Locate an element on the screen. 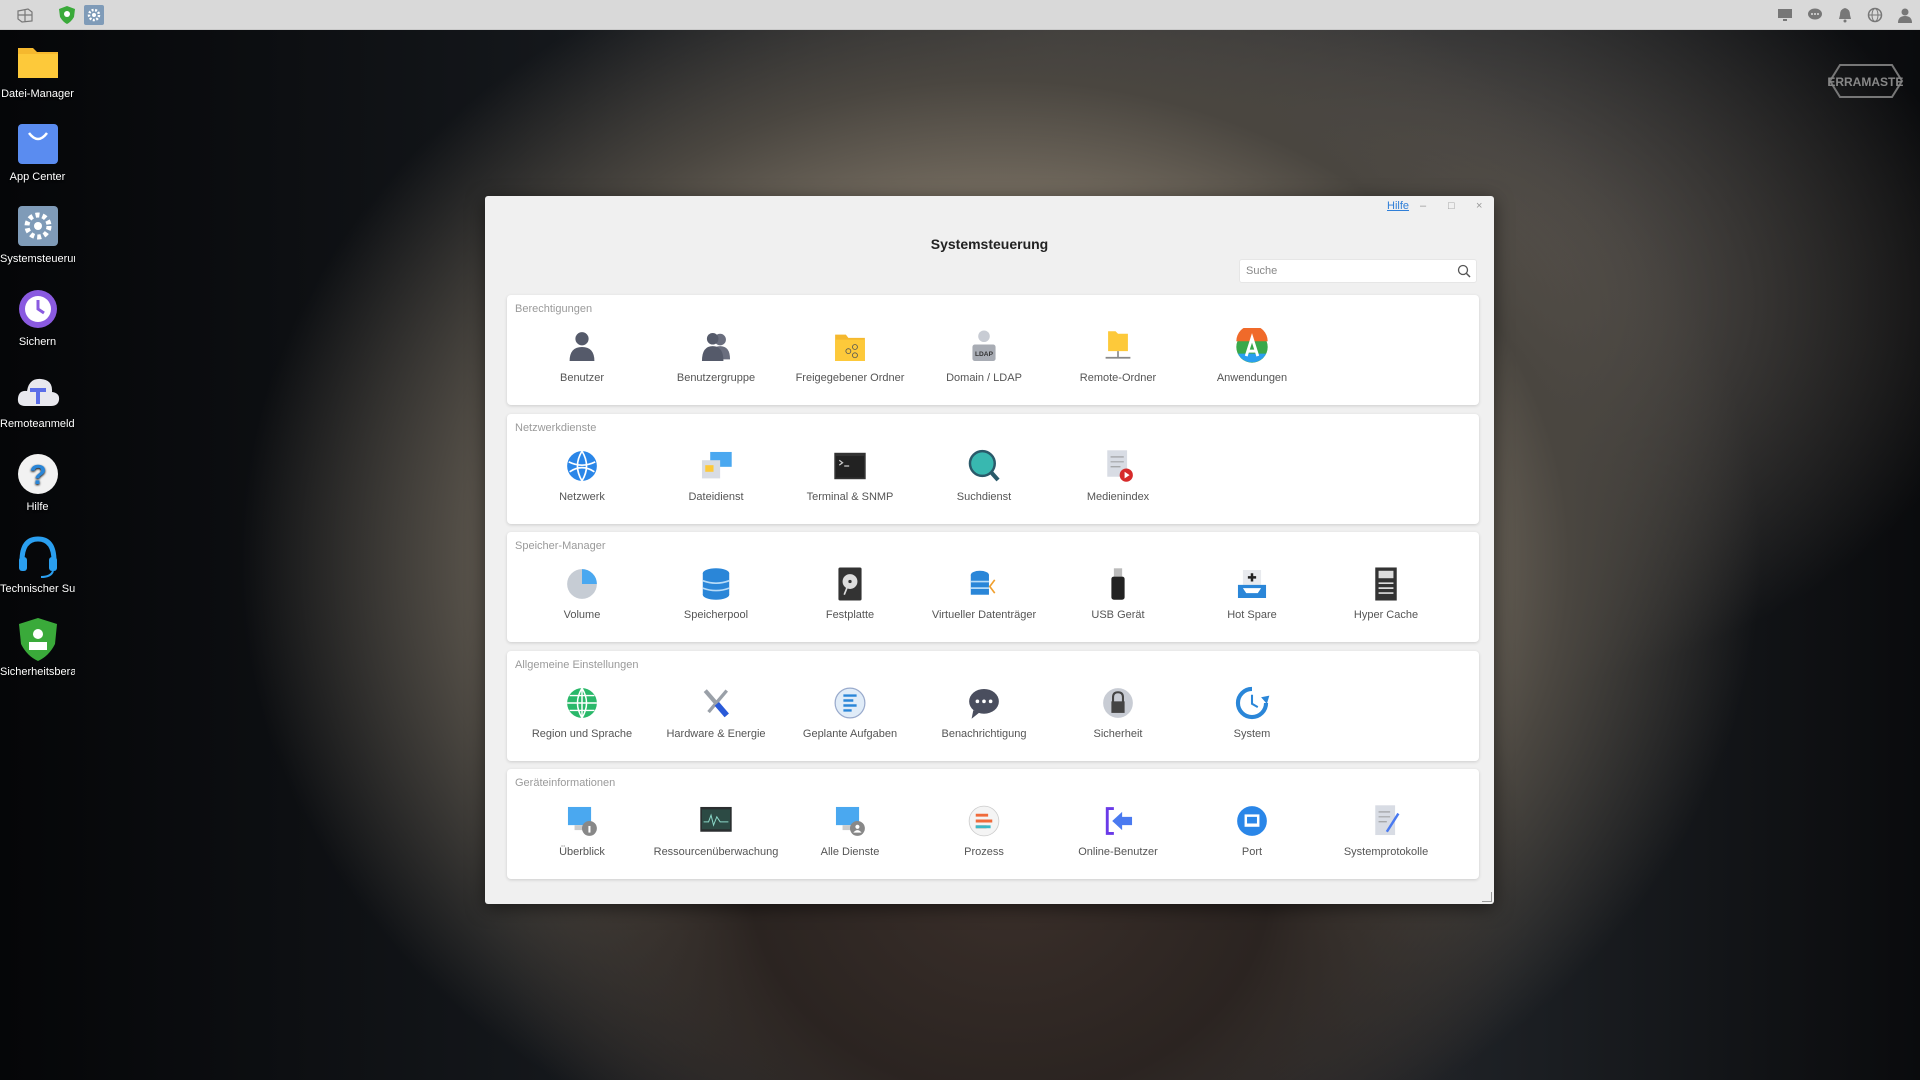  bell-icon is located at coordinates (1845, 15).